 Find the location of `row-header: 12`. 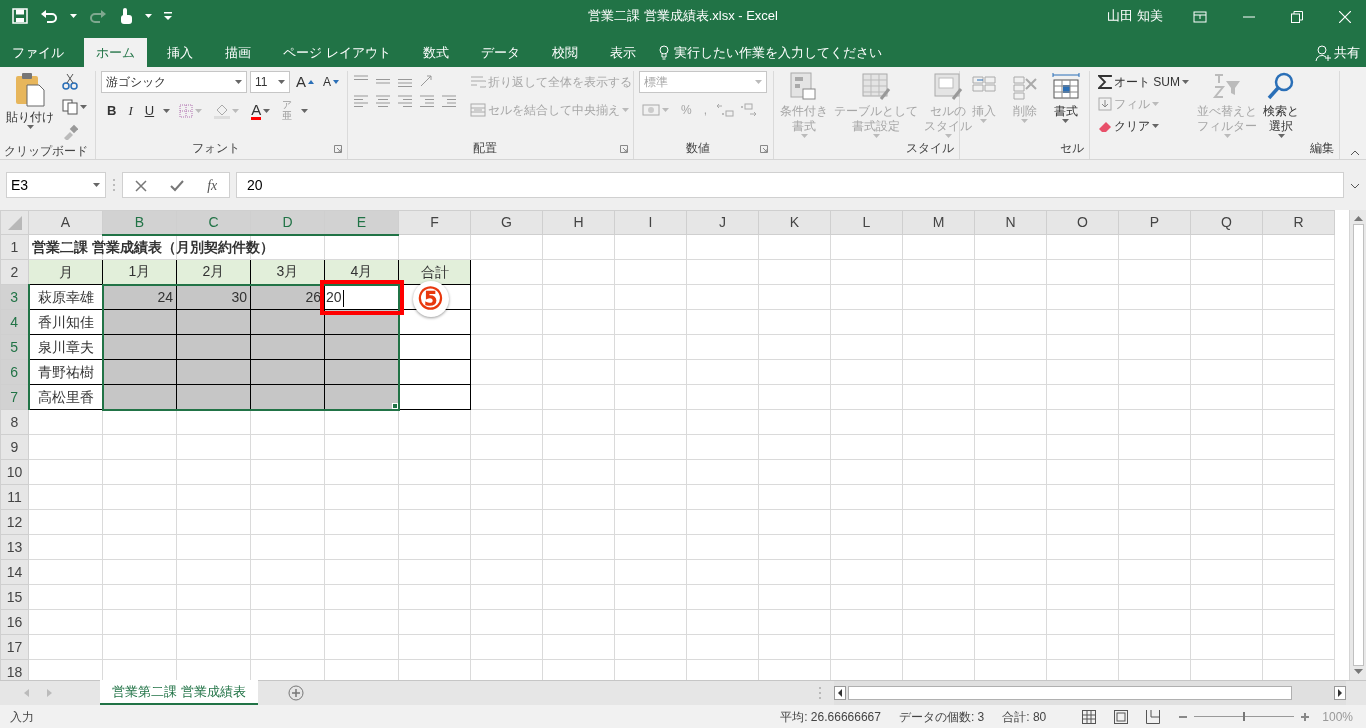

row-header: 12 is located at coordinates (14, 522).